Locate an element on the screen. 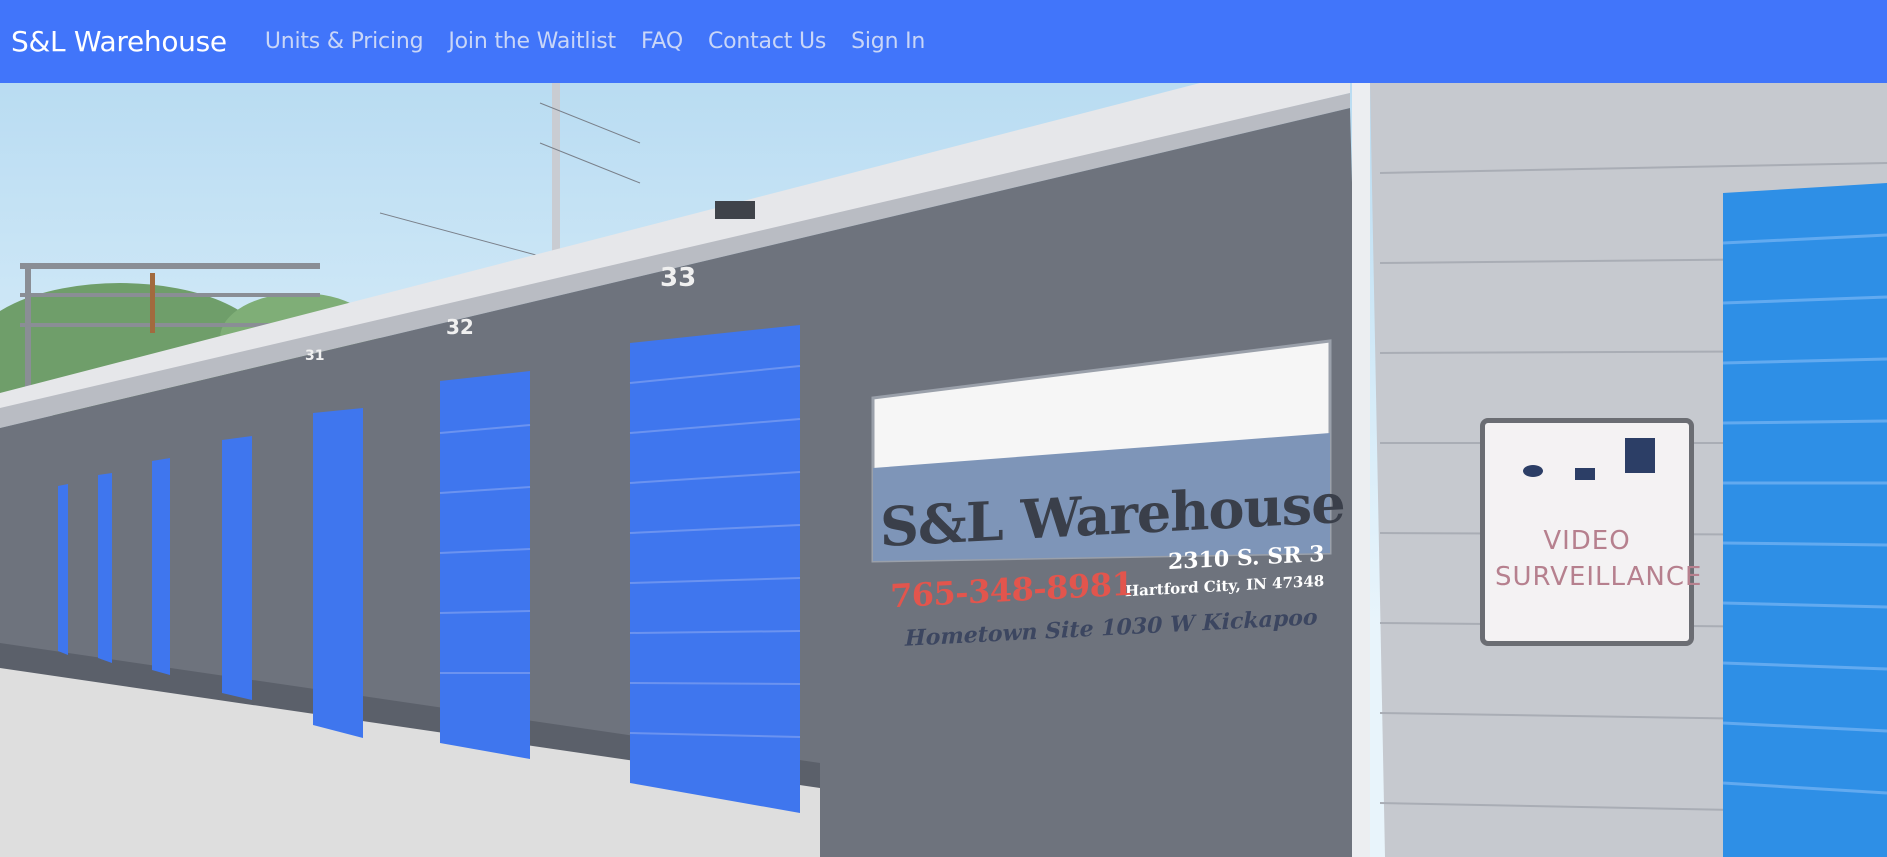  brand-logo-link: S&L Warehouse is located at coordinates (119, 41).